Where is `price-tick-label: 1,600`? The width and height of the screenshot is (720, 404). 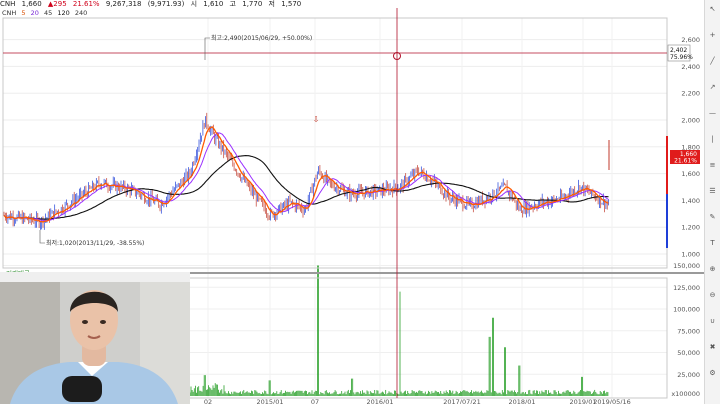 price-tick-label: 1,600 is located at coordinates (690, 174).